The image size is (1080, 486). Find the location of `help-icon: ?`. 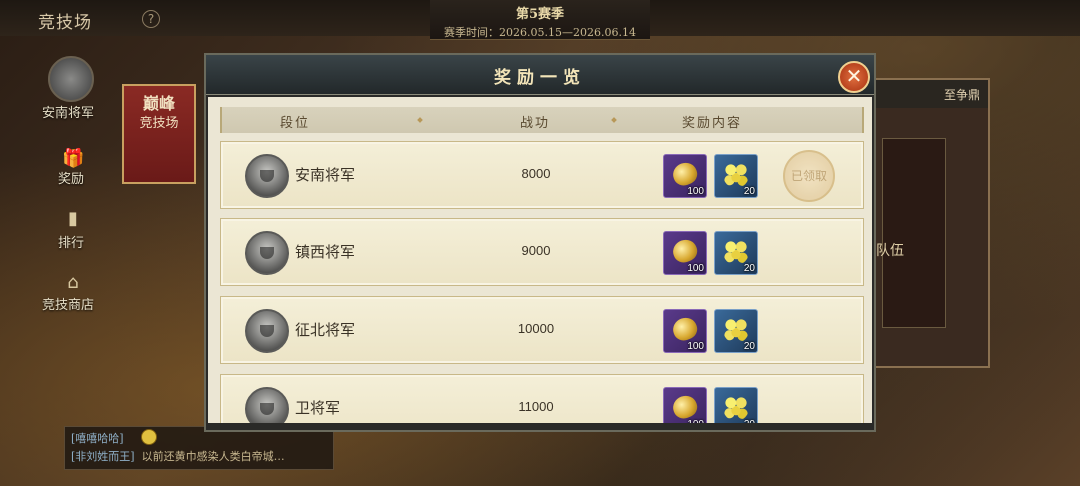

help-icon: ? is located at coordinates (151, 19).